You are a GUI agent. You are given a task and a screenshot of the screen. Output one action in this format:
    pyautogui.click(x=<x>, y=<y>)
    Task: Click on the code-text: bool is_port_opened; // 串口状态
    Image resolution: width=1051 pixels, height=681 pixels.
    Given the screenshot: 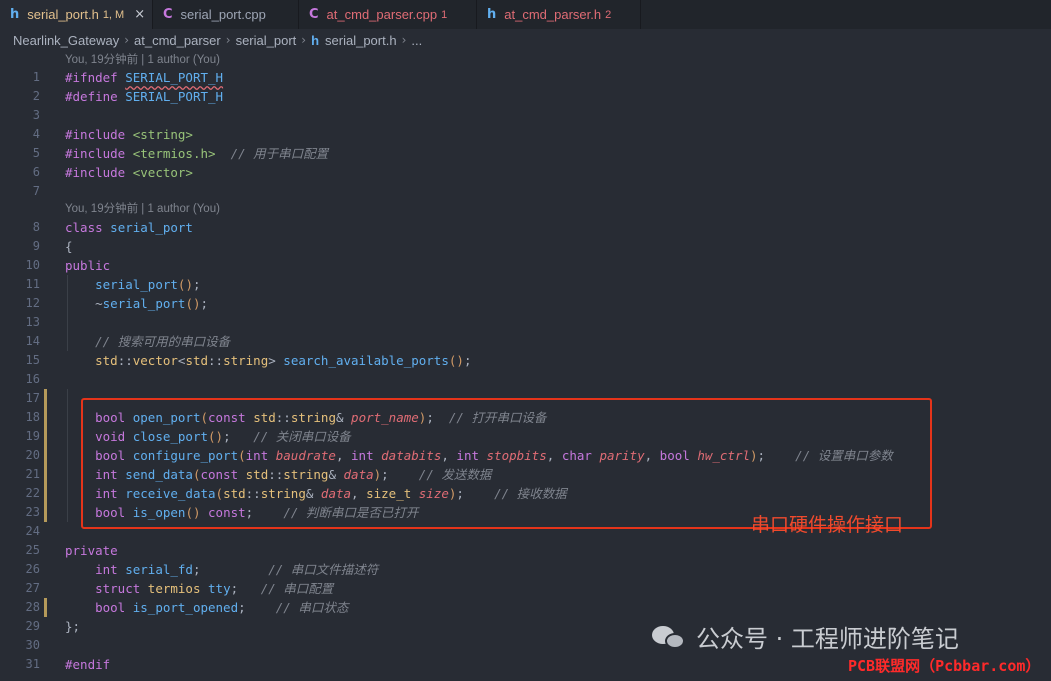 What is the action you would take?
    pyautogui.click(x=222, y=607)
    